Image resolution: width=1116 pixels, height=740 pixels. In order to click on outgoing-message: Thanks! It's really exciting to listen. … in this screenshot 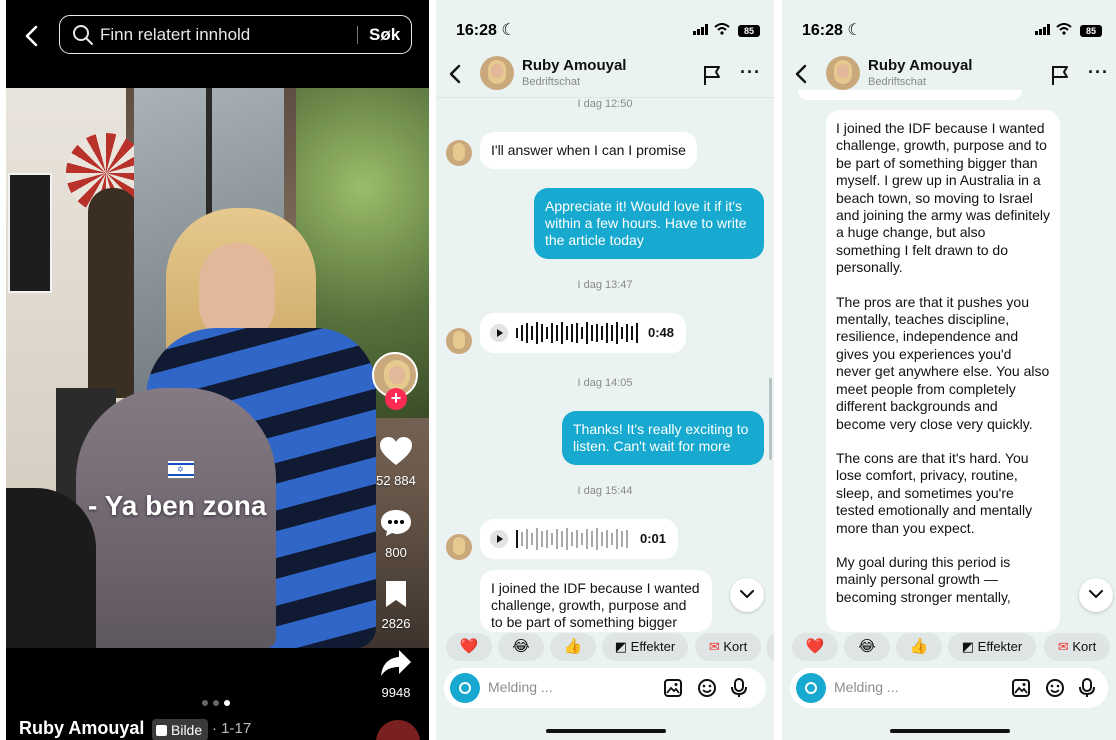, I will do `click(663, 438)`.